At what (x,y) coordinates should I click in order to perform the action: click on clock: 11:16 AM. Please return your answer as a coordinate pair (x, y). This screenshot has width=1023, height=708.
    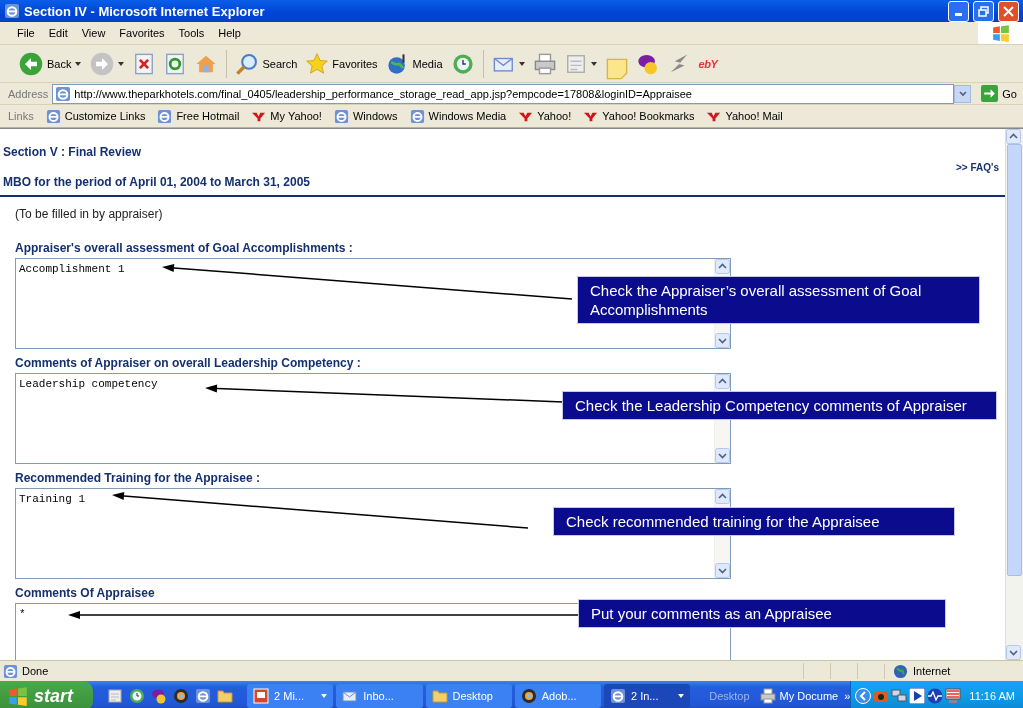
    Looking at the image, I should click on (992, 696).